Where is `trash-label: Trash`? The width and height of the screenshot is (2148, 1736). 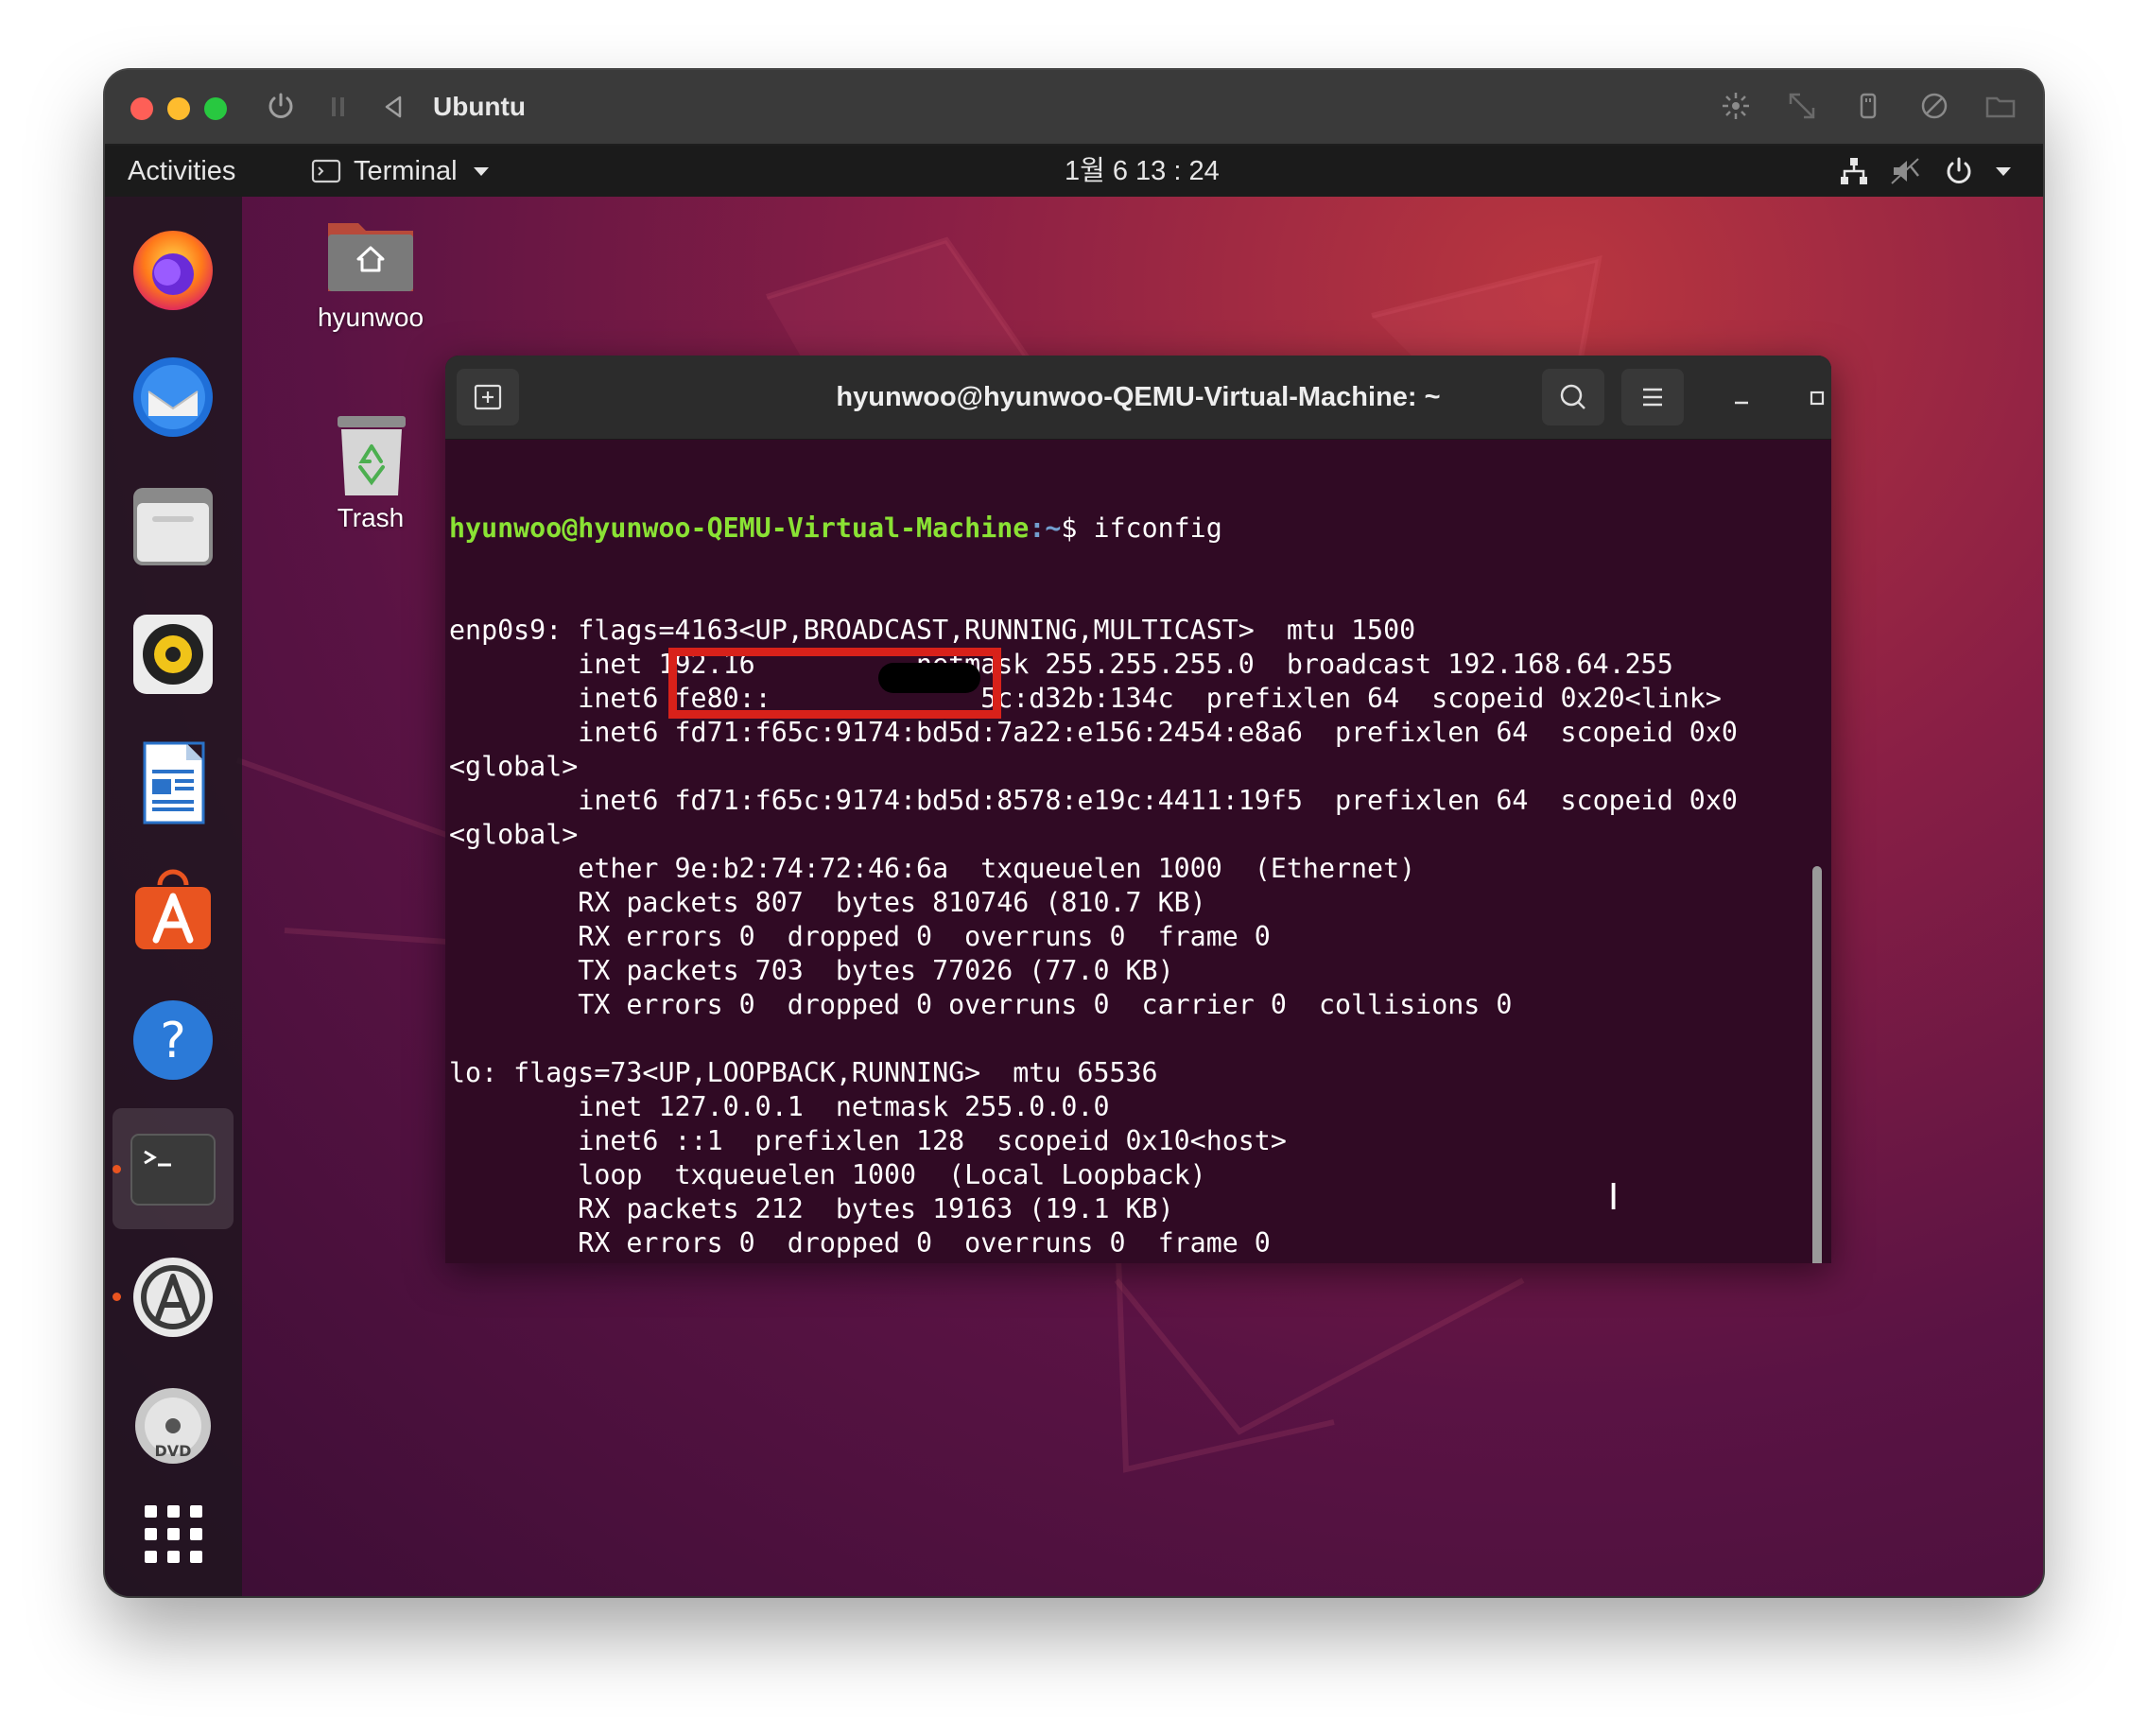 trash-label: Trash is located at coordinates (371, 517).